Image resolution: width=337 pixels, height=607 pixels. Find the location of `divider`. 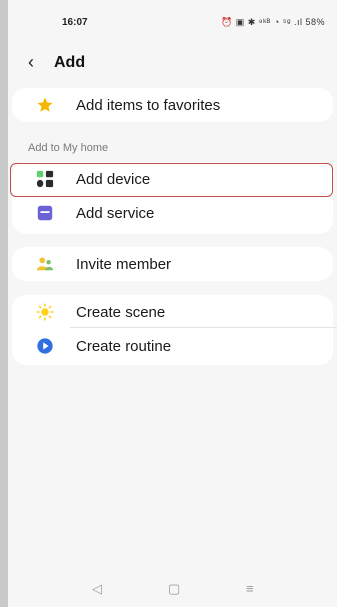

divider is located at coordinates (203, 327).